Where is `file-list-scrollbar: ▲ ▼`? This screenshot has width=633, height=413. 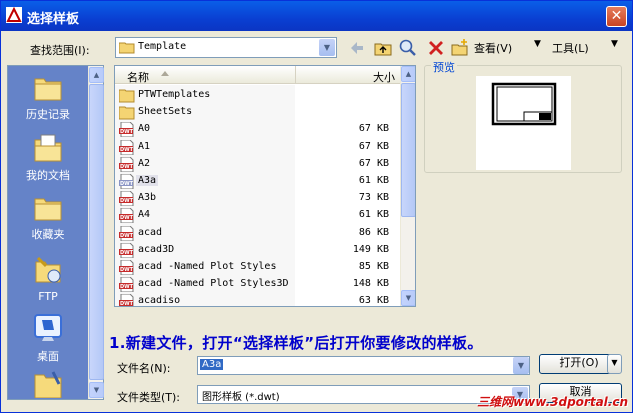 file-list-scrollbar: ▲ ▼ is located at coordinates (407, 186).